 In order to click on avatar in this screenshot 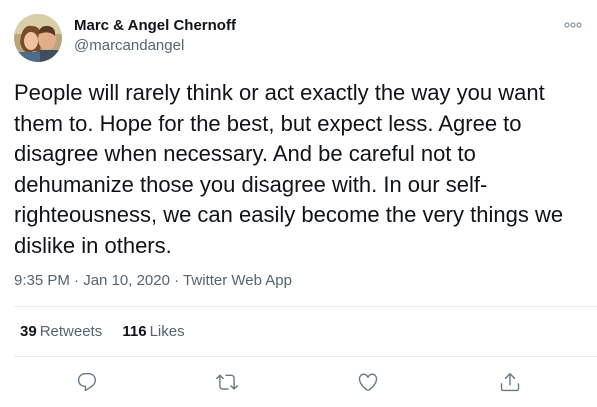, I will do `click(38, 38)`.